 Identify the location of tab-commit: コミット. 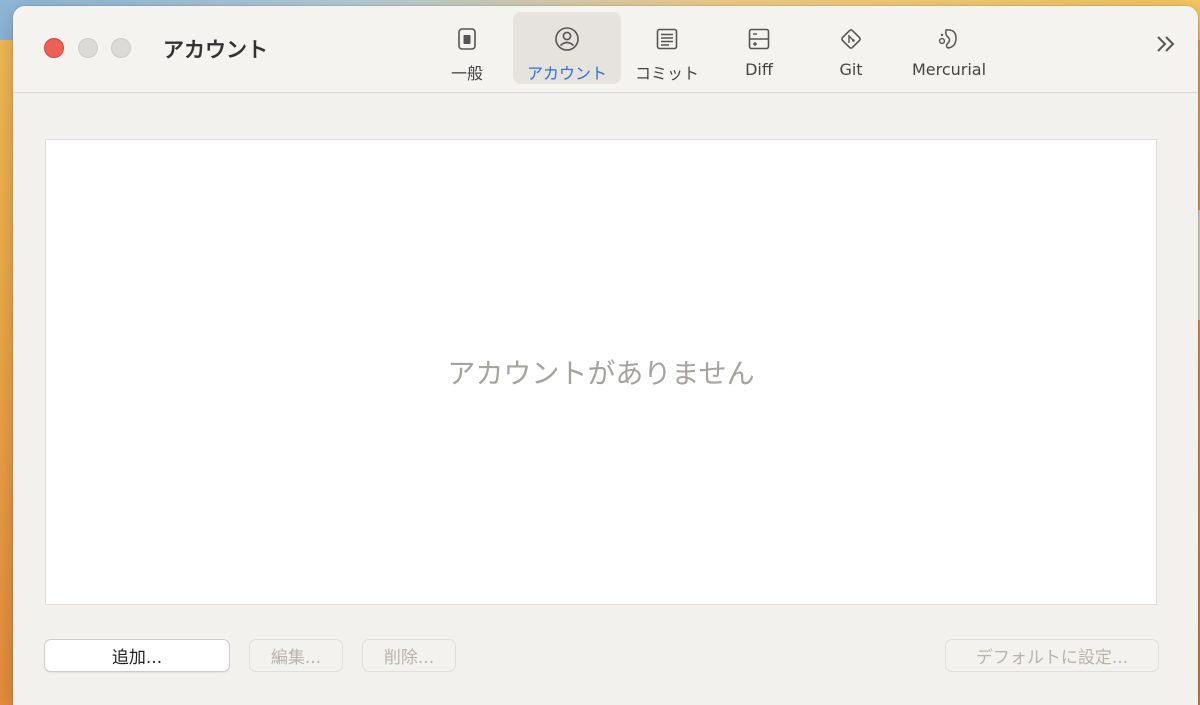
(667, 48).